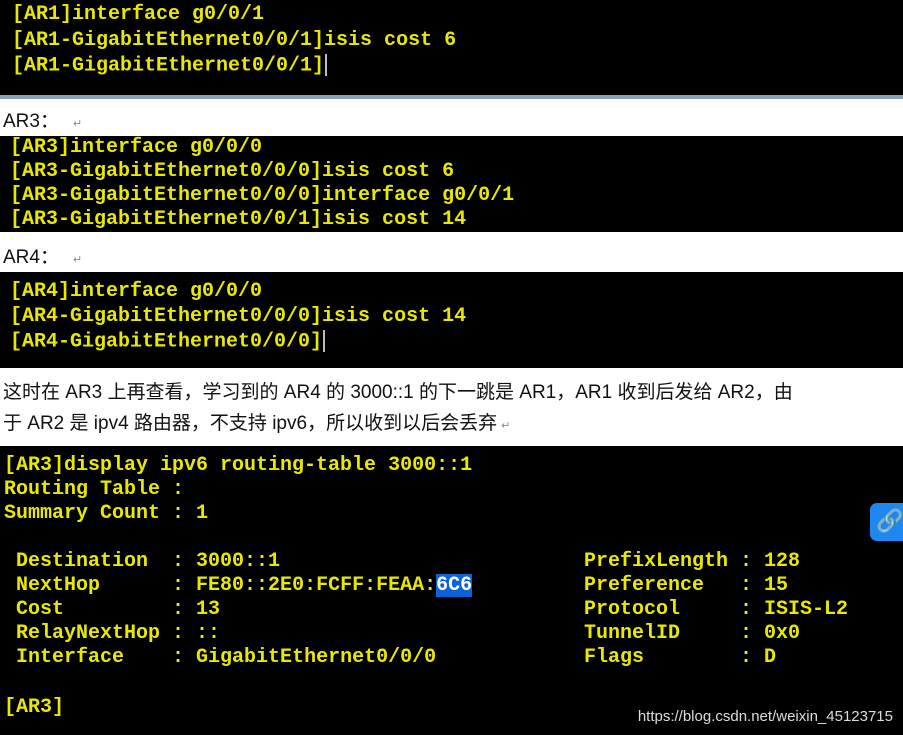 This screenshot has height=735, width=903. Describe the element at coordinates (454, 585) in the screenshot. I see `selected-text: 6C6` at that location.